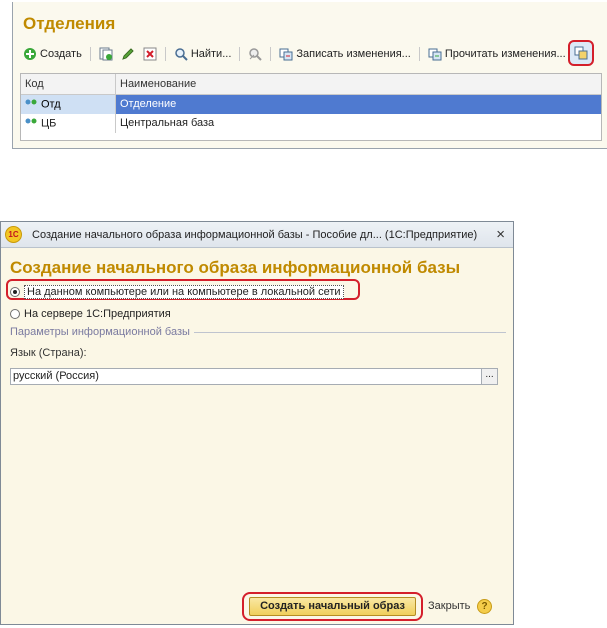 The width and height of the screenshot is (607, 628). I want to click on delete-button, so click(150, 54).